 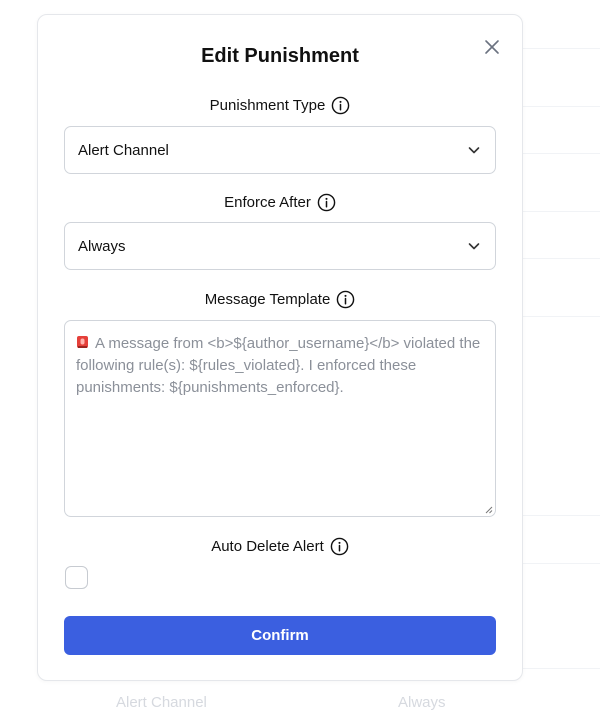 What do you see at coordinates (280, 246) in the screenshot?
I see `enforce-after-select: Always` at bounding box center [280, 246].